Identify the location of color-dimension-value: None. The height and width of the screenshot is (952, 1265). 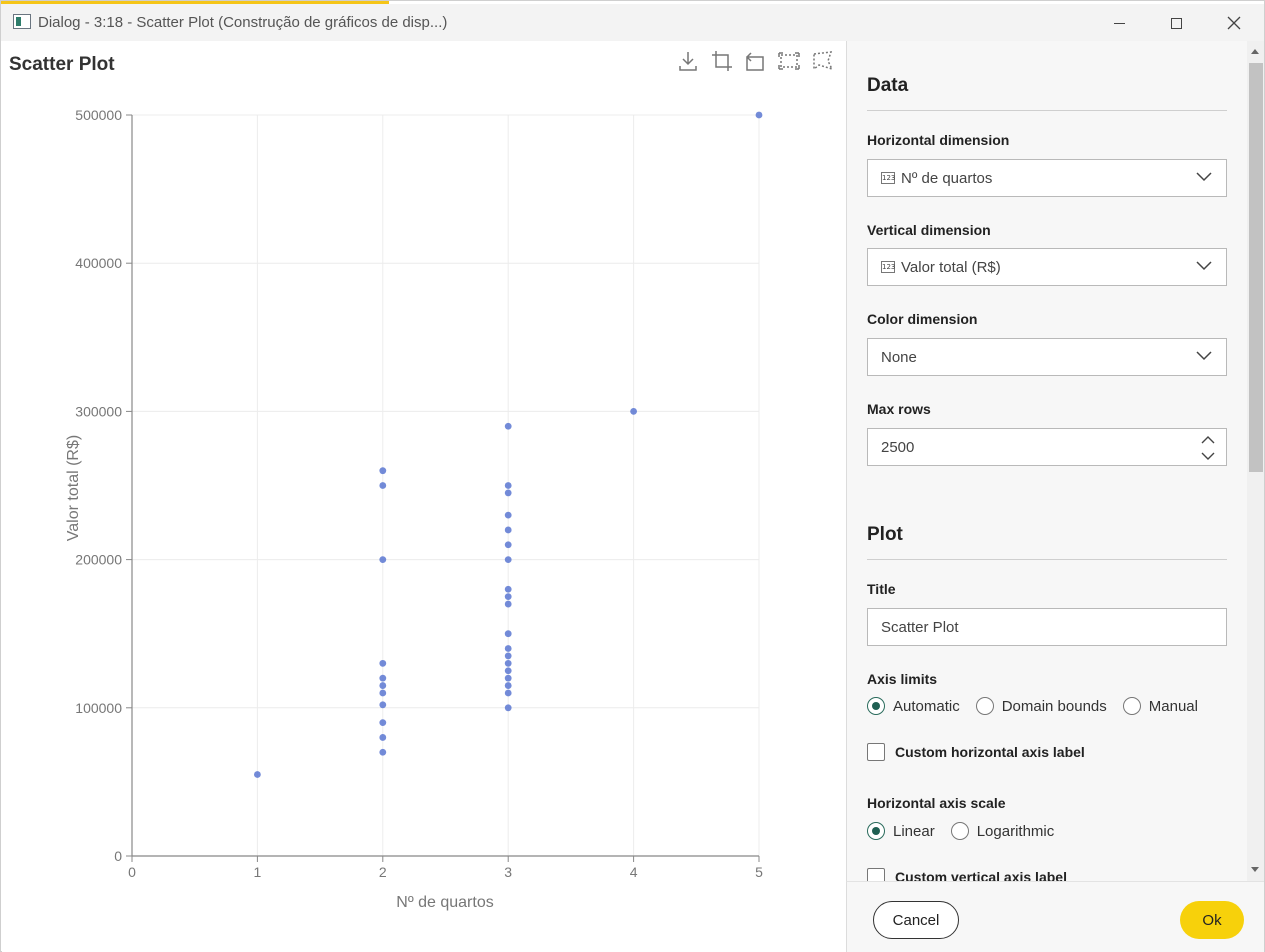
(899, 357).